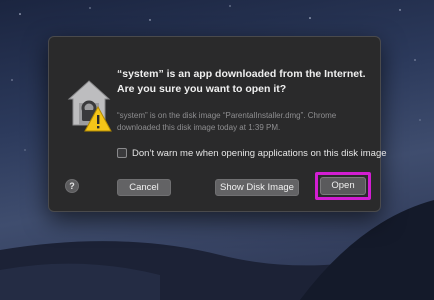  What do you see at coordinates (257, 187) in the screenshot?
I see `show-disk-image-button: Show Disk Image` at bounding box center [257, 187].